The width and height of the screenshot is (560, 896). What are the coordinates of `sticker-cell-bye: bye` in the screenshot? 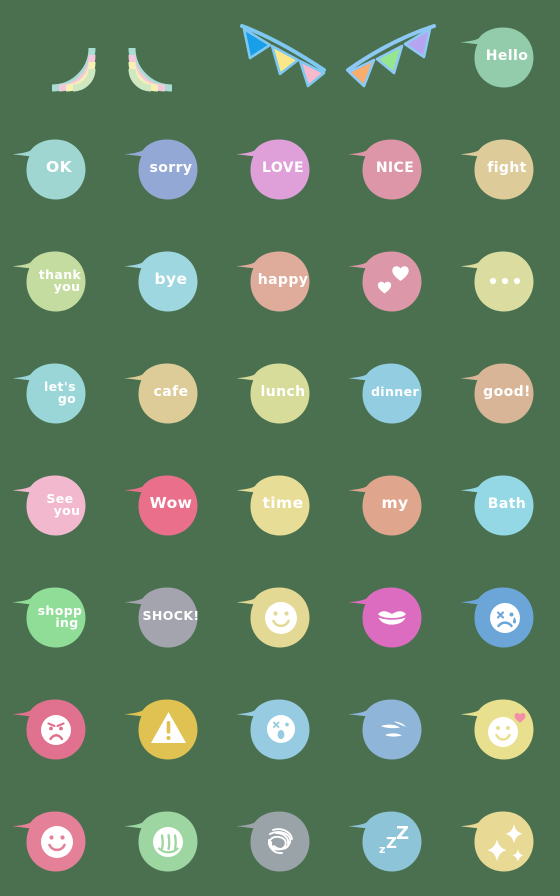 It's located at (168, 280).